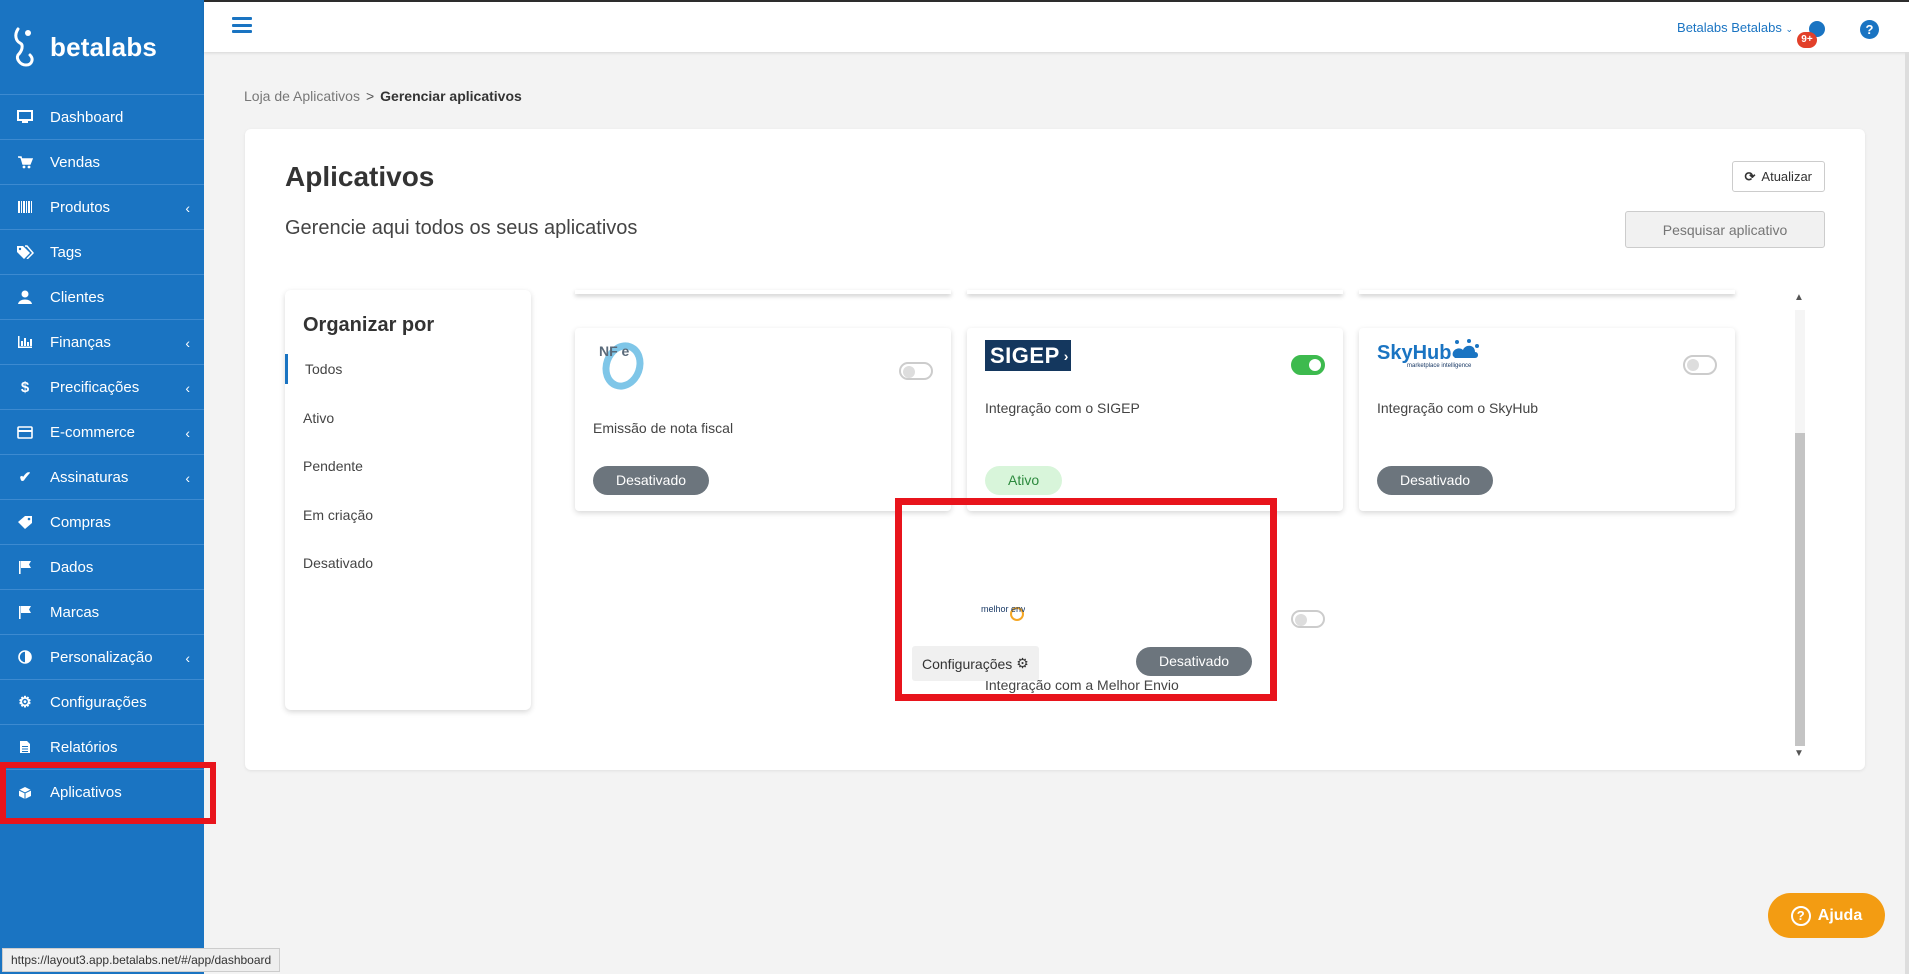 The width and height of the screenshot is (1909, 974). Describe the element at coordinates (102, 252) in the screenshot. I see `sidebar-item-tags: Tags` at that location.